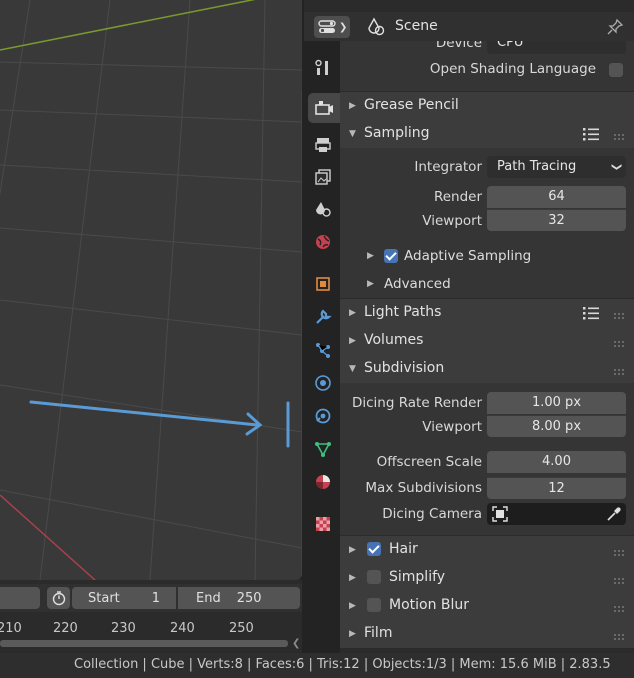 This screenshot has width=634, height=678. Describe the element at coordinates (556, 488) in the screenshot. I see `max-subdivisions-field: 12` at that location.